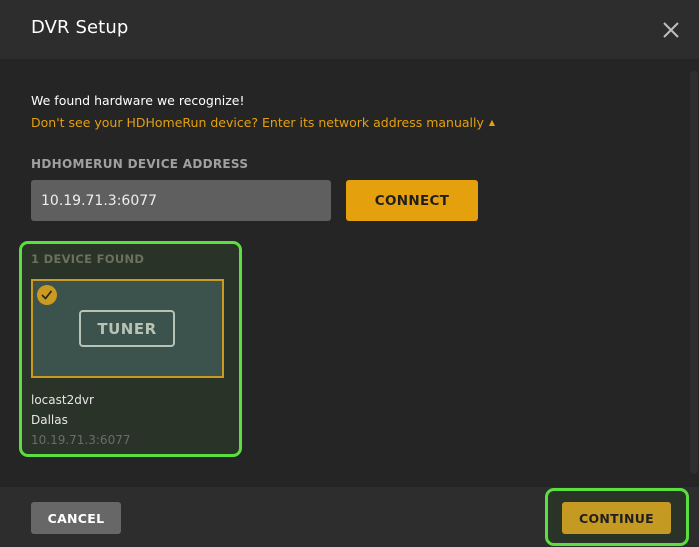 The width and height of the screenshot is (699, 547). I want to click on dialog-title: DVR Setup, so click(80, 27).